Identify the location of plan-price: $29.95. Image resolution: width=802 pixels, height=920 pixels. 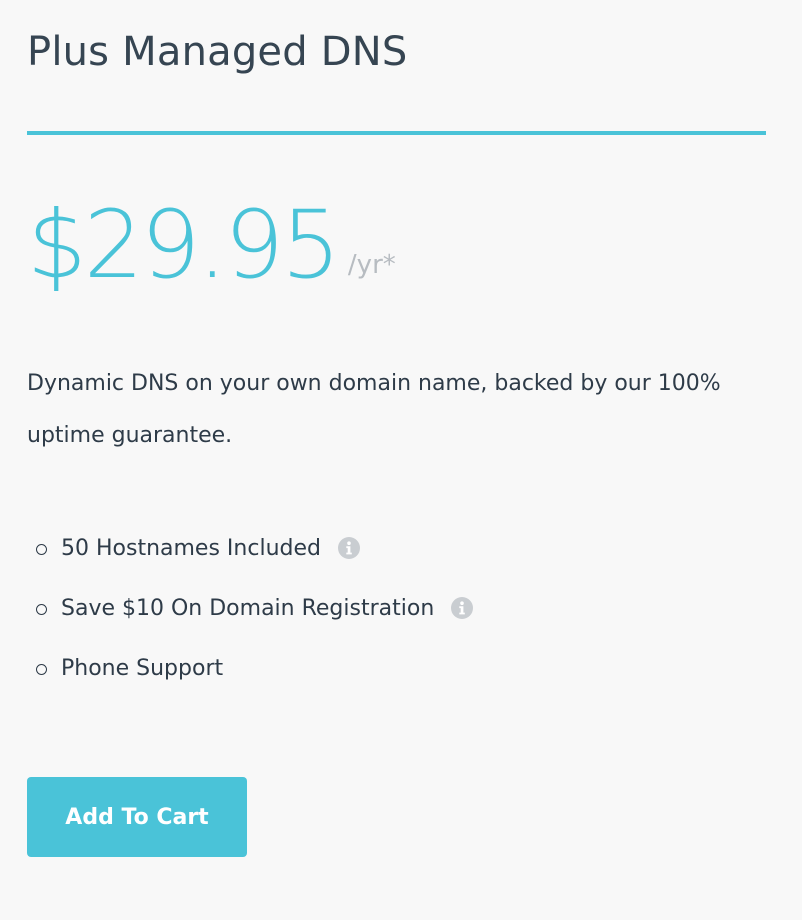
(184, 245).